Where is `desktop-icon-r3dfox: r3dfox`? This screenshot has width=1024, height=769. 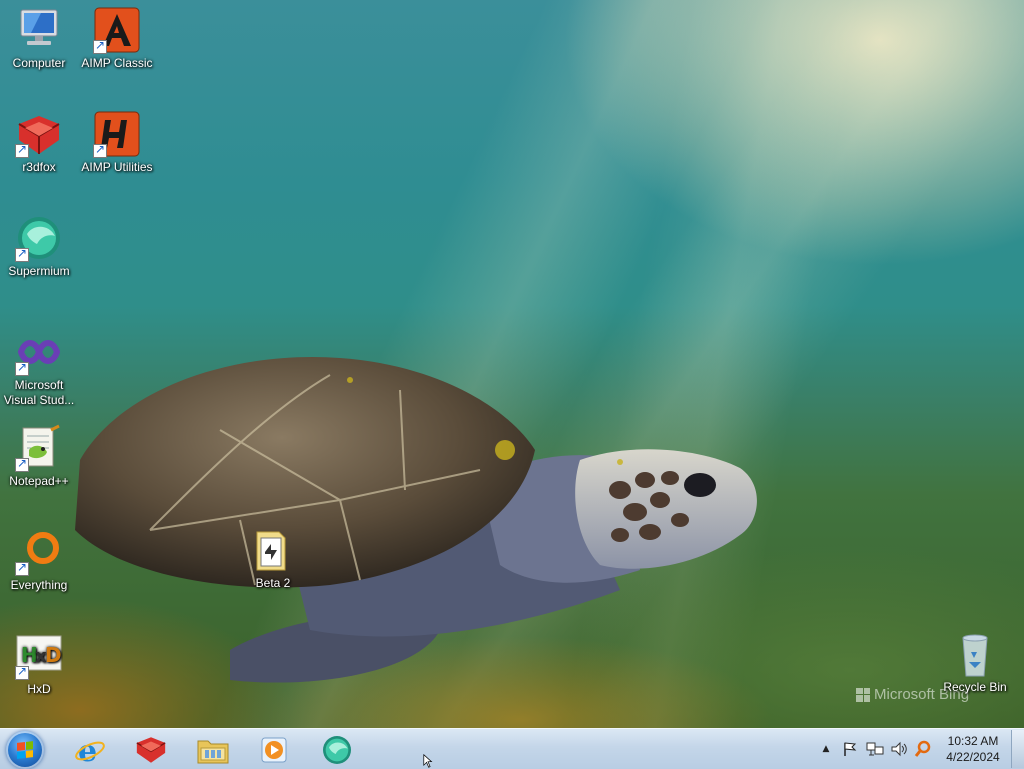
desktop-icon-r3dfox: r3dfox is located at coordinates (39, 142).